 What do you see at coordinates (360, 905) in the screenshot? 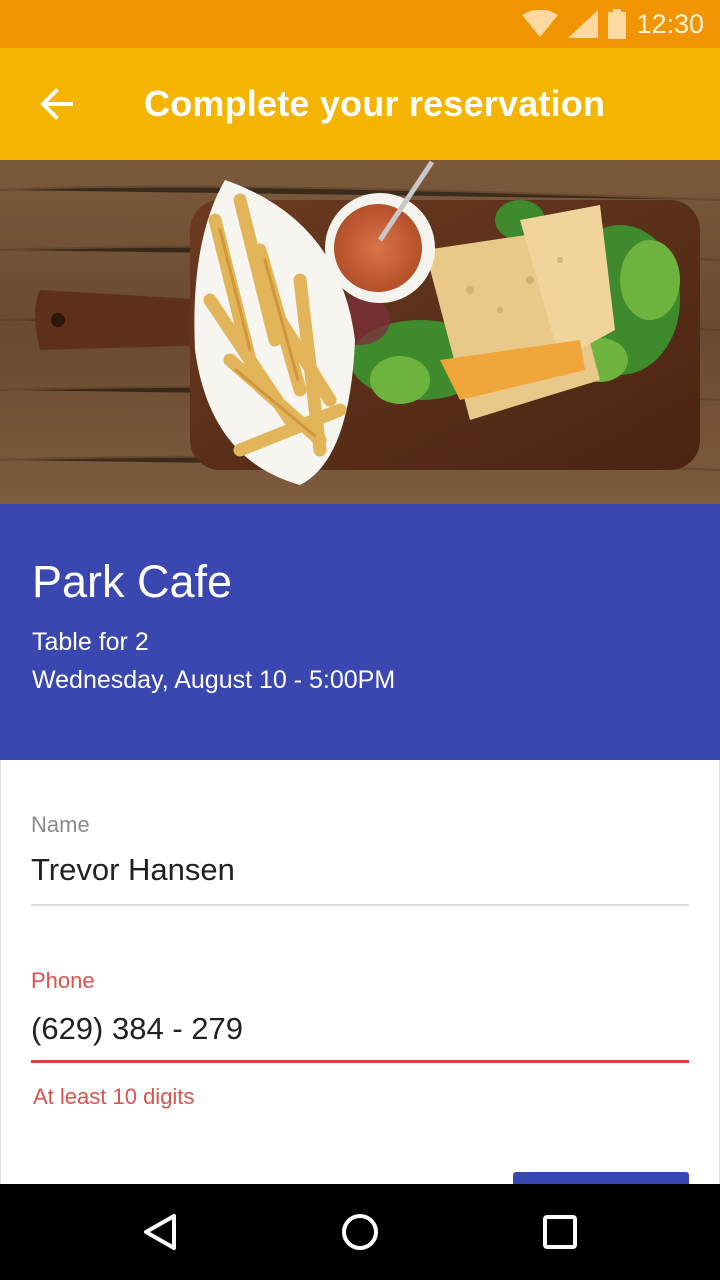
I see `name-underline` at bounding box center [360, 905].